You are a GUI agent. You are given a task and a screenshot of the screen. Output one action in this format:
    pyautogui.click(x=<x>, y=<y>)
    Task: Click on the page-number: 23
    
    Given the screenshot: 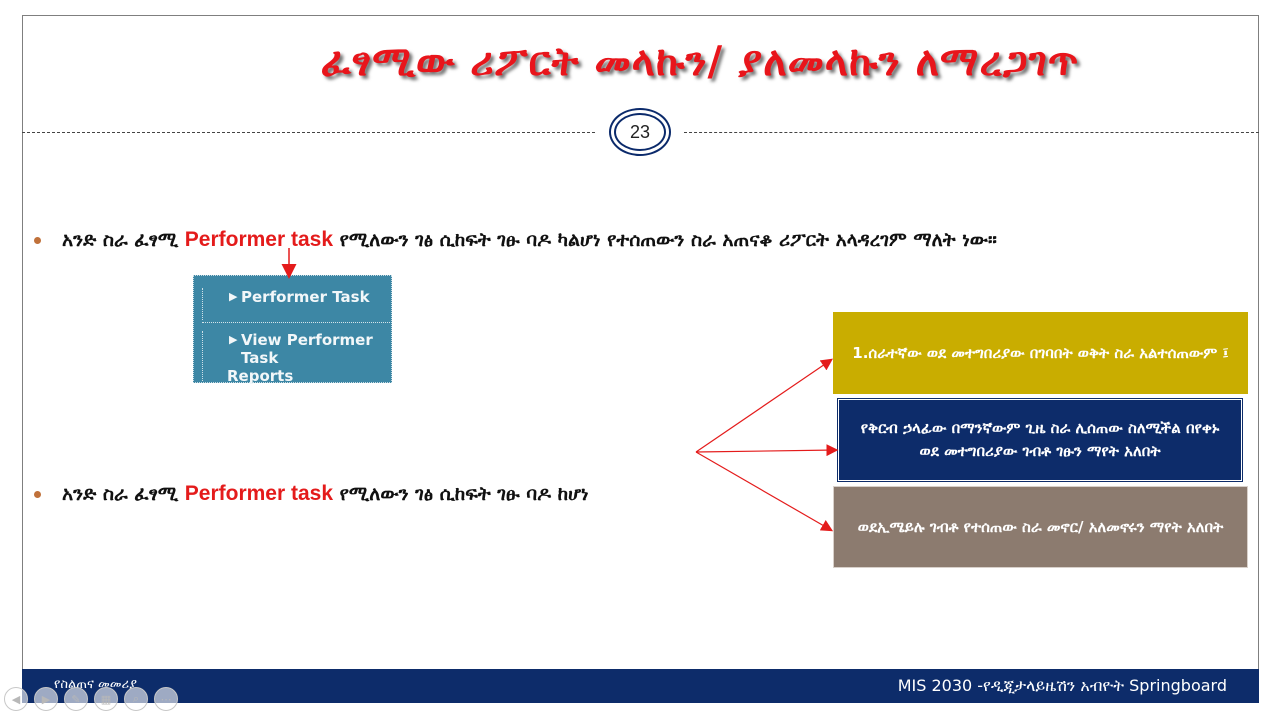 What is the action you would take?
    pyautogui.click(x=640, y=132)
    